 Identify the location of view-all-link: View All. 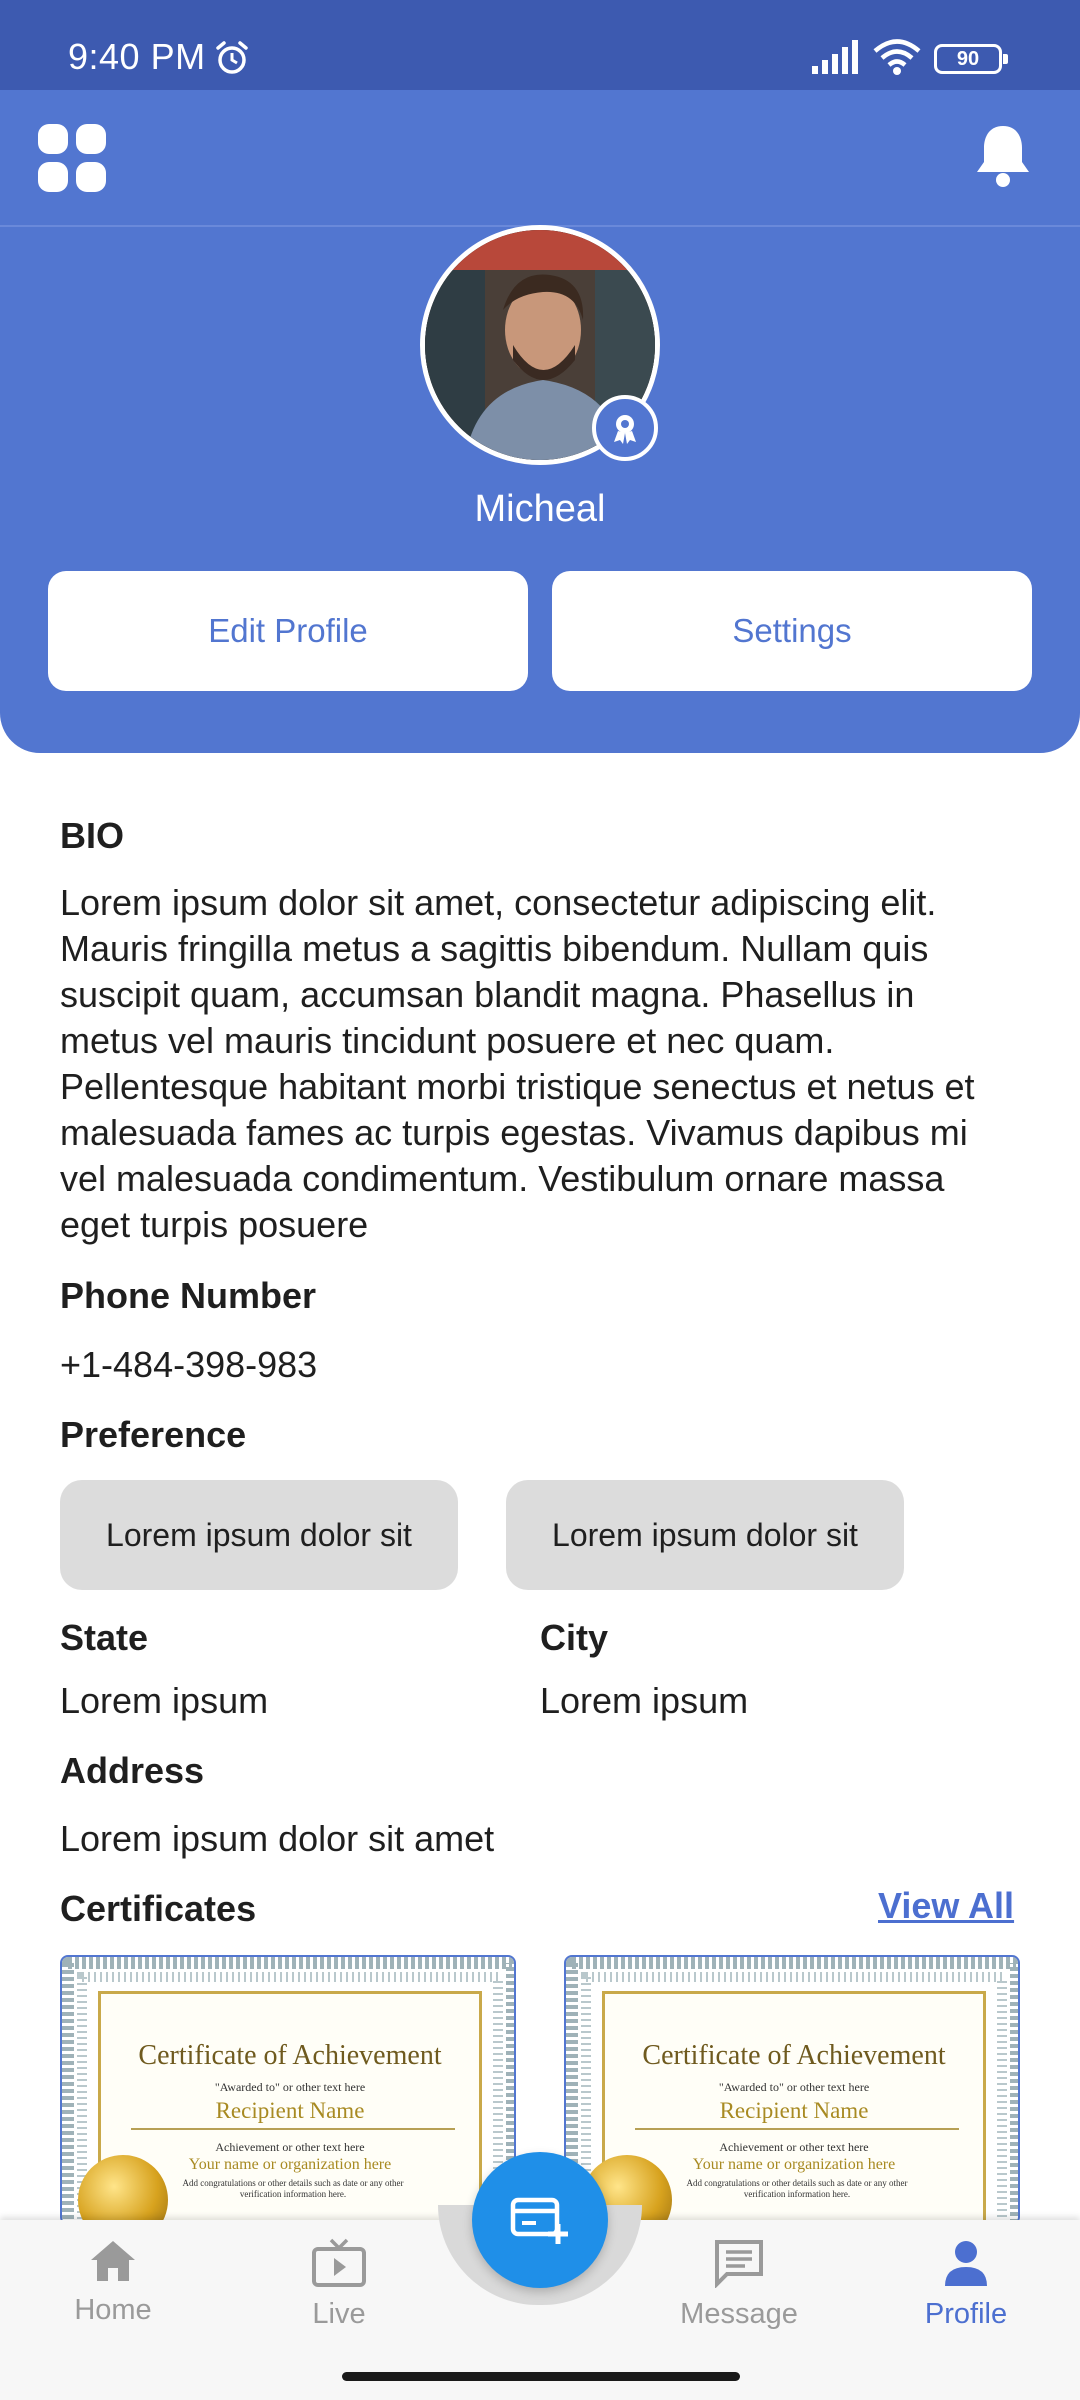
(946, 1906).